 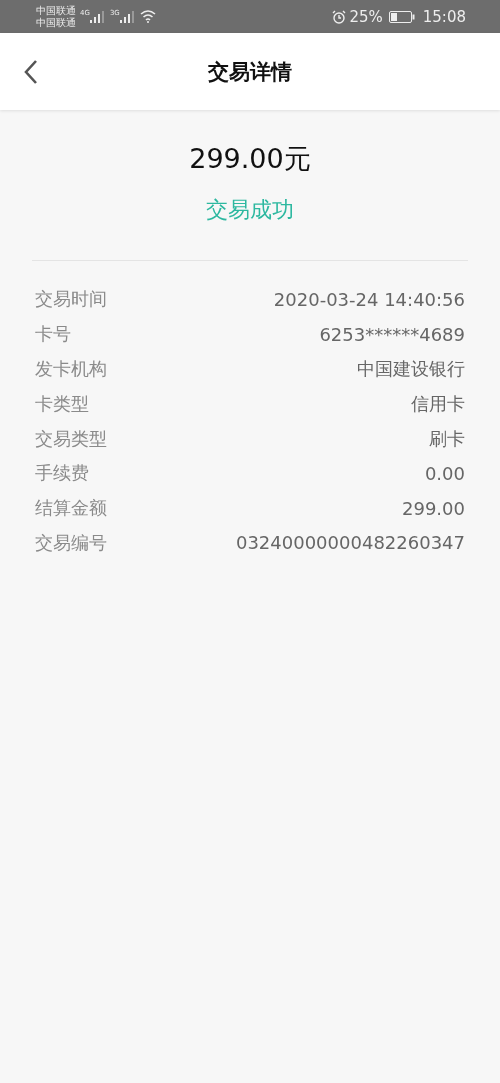 What do you see at coordinates (369, 299) in the screenshot?
I see `detail-value: 2020-03-24 14:40:56` at bounding box center [369, 299].